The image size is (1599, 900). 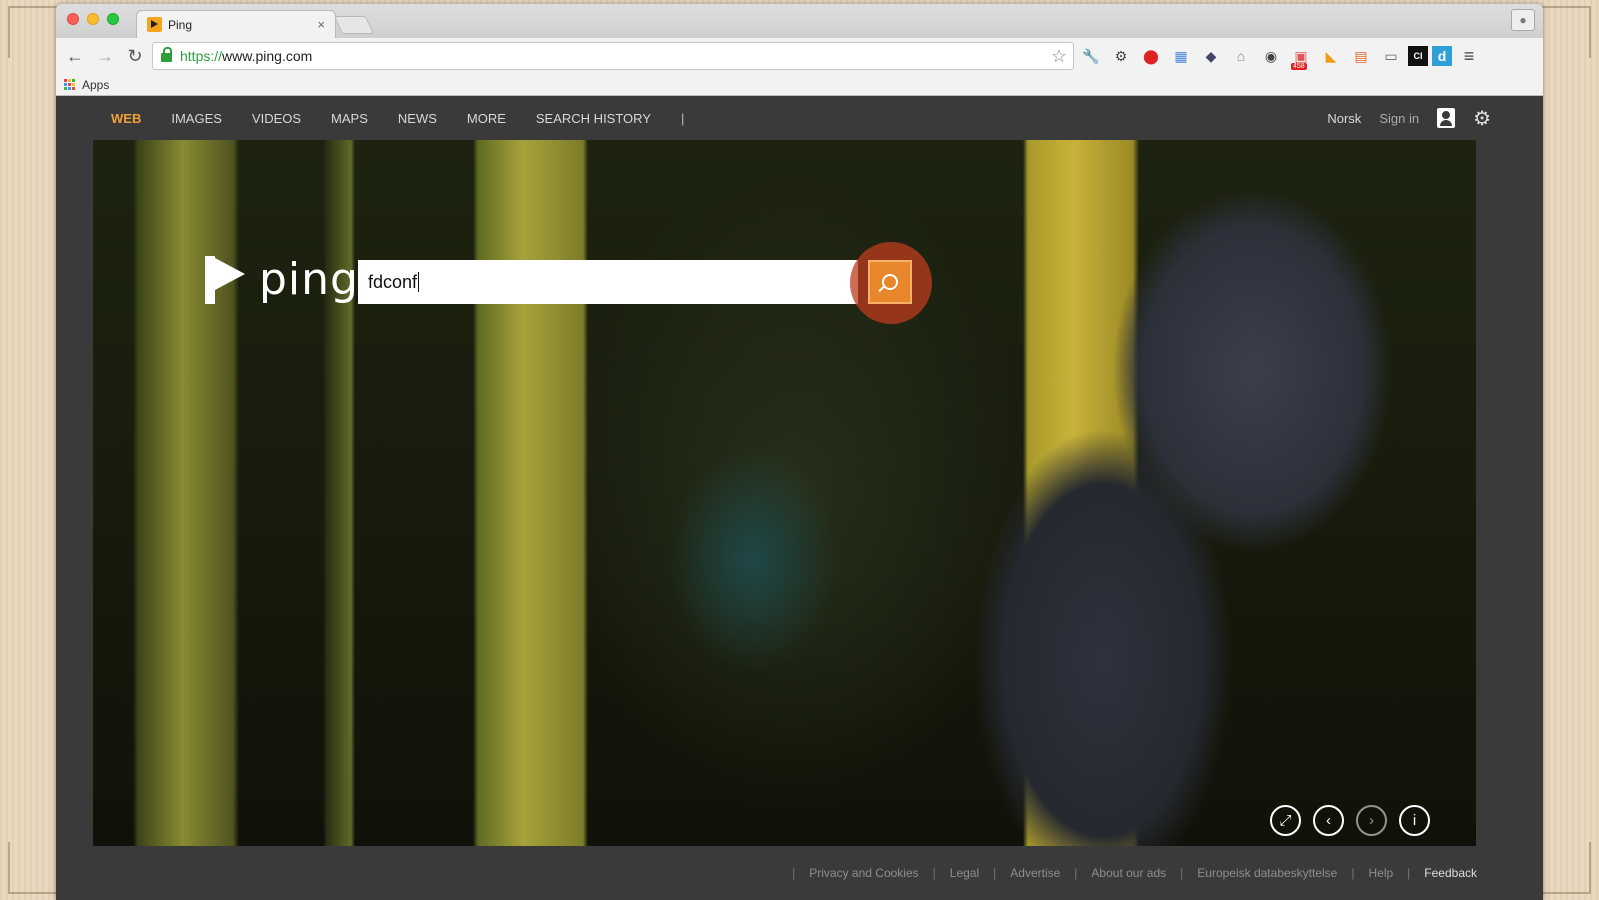 I want to click on menu-hamburger-icon: ≡, so click(x=1469, y=56).